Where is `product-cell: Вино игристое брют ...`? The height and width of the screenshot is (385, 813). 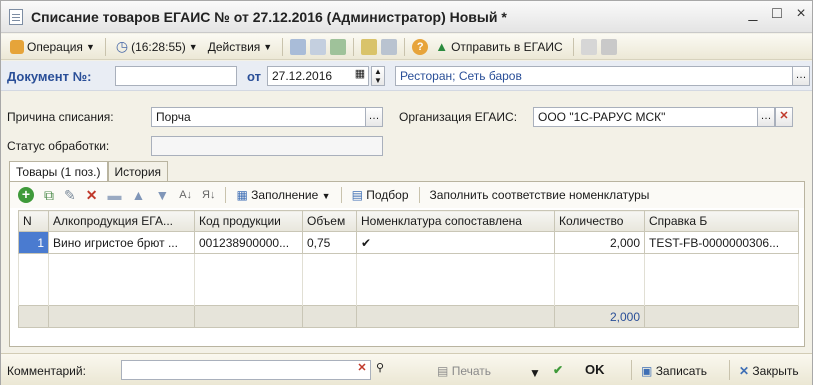
product-cell: Вино игристое брют ... is located at coordinates (121, 242).